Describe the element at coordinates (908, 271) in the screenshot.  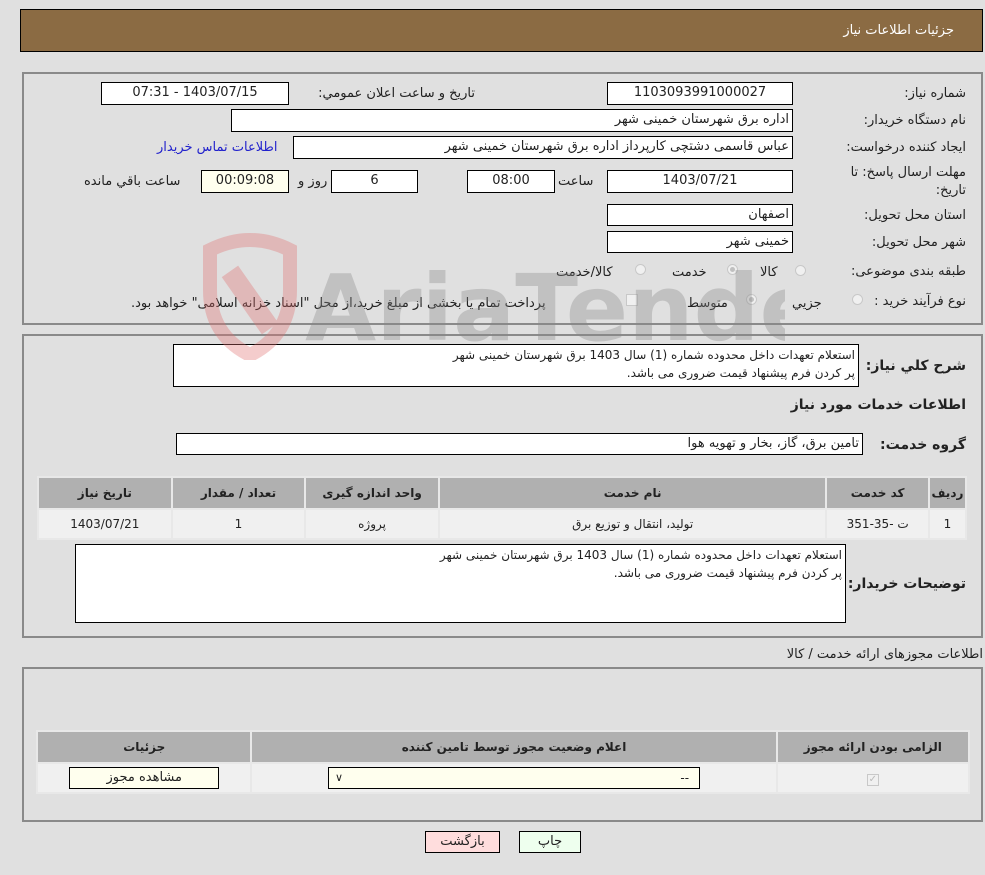
I see `category-label: طبقه بندی موضوعی:` at that location.